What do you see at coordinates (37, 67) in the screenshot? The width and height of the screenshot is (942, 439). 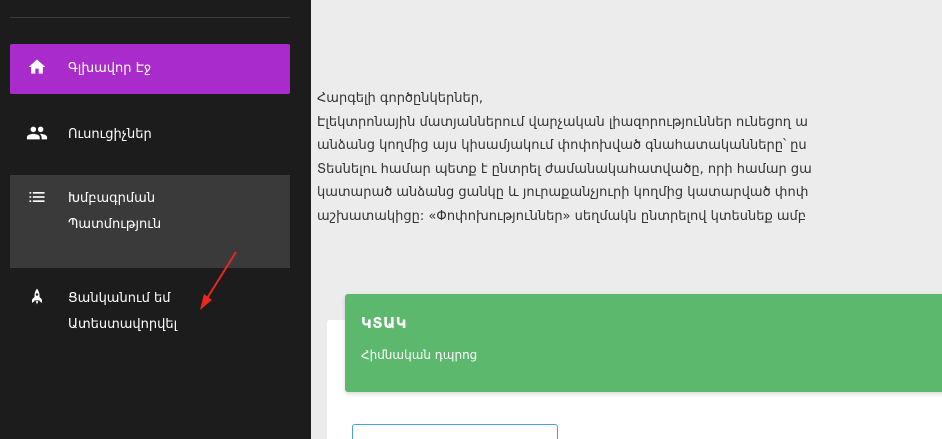 I see `home-icon` at bounding box center [37, 67].